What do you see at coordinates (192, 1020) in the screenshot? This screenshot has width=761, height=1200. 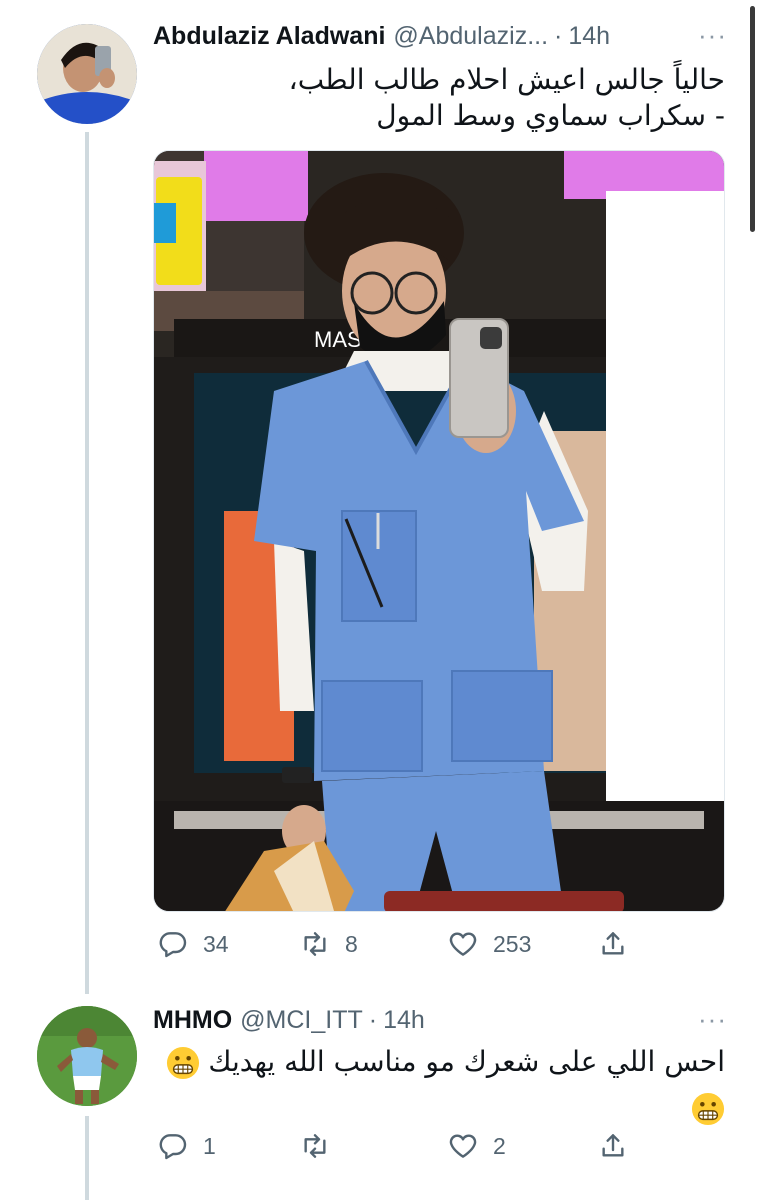 I see `author-name: MHMO` at bounding box center [192, 1020].